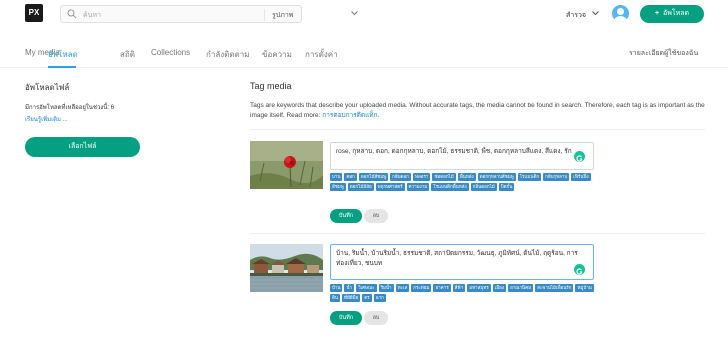  What do you see at coordinates (620, 13) in the screenshot?
I see `avatar` at bounding box center [620, 13].